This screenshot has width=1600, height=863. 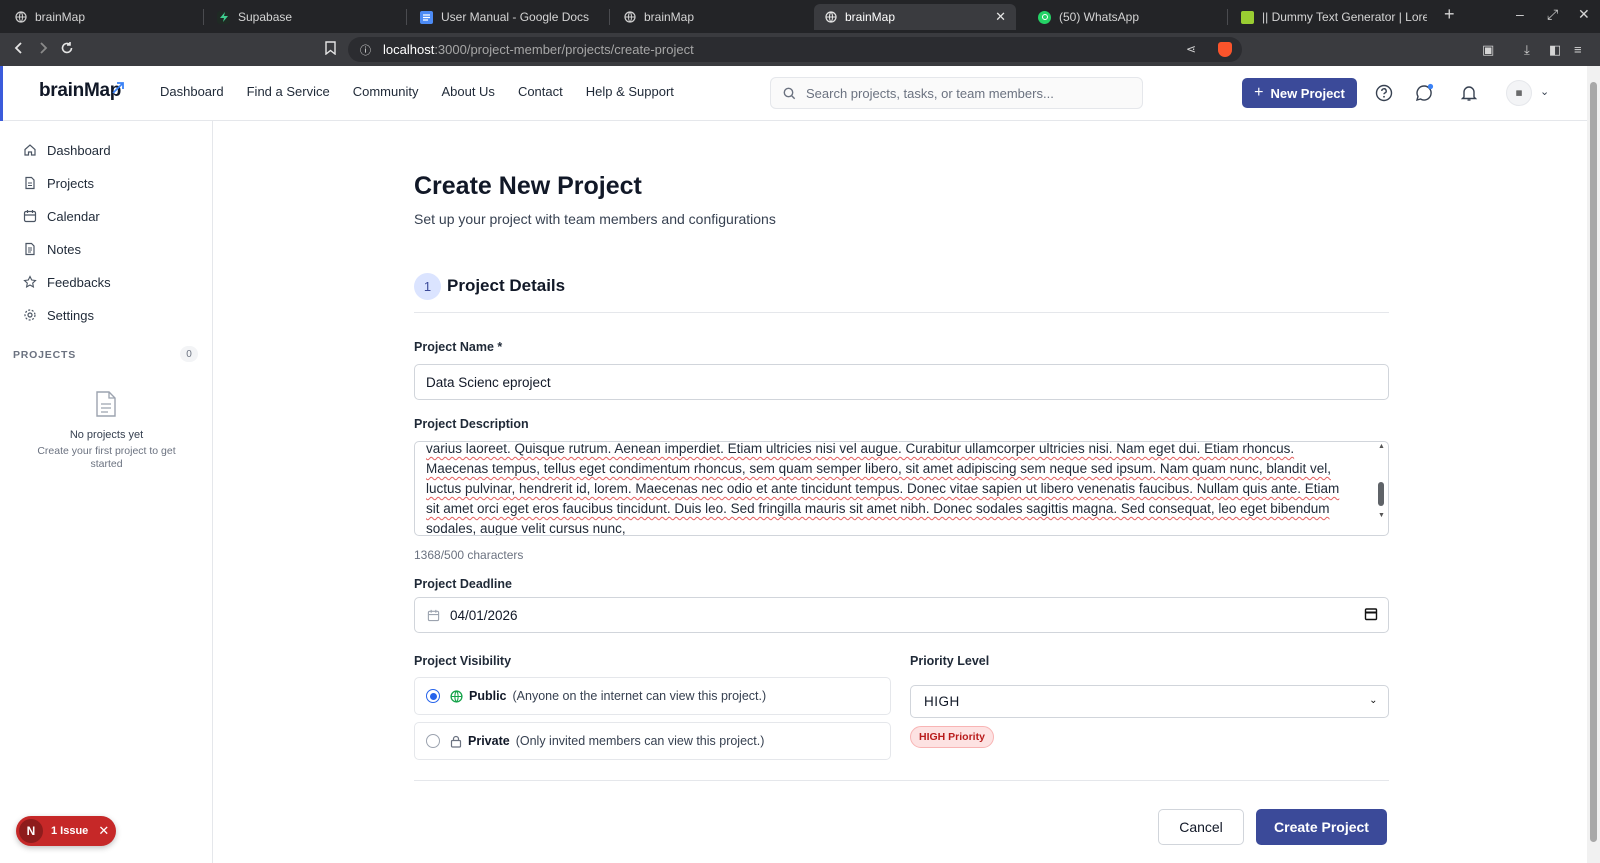 I want to click on back-icon, so click(x=19, y=50).